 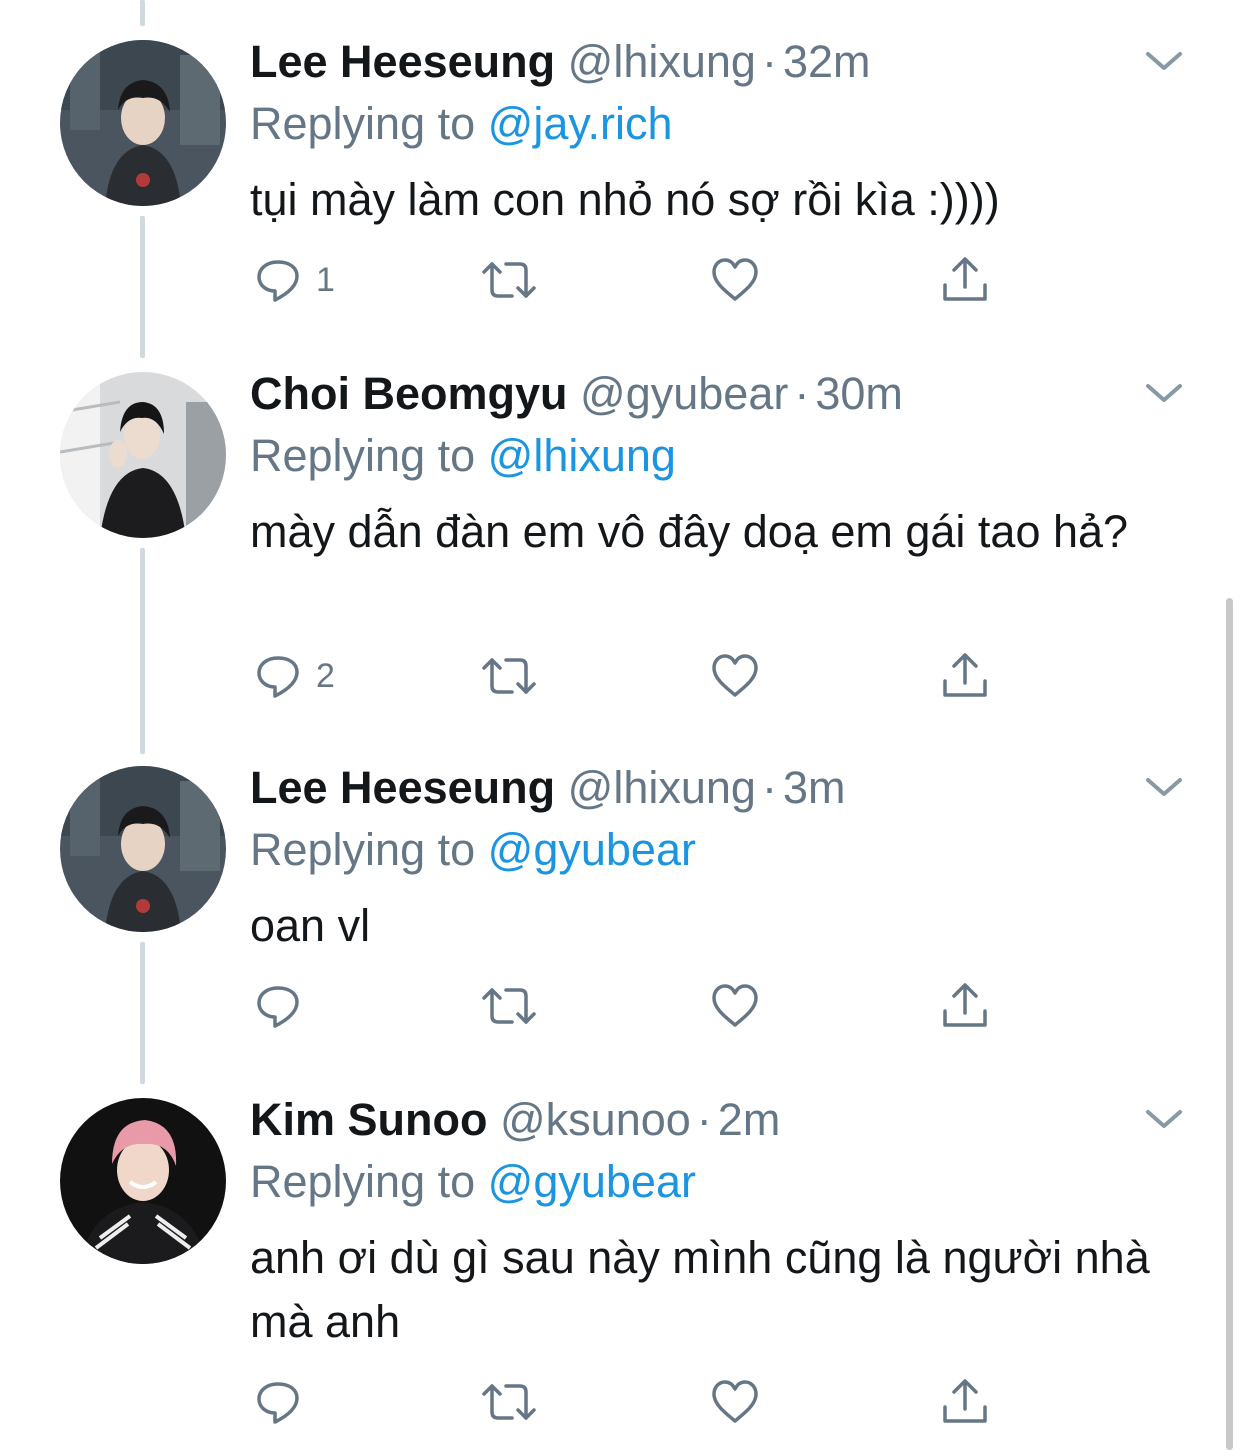 I want to click on replying-to-handle: @lhixung, so click(x=582, y=455).